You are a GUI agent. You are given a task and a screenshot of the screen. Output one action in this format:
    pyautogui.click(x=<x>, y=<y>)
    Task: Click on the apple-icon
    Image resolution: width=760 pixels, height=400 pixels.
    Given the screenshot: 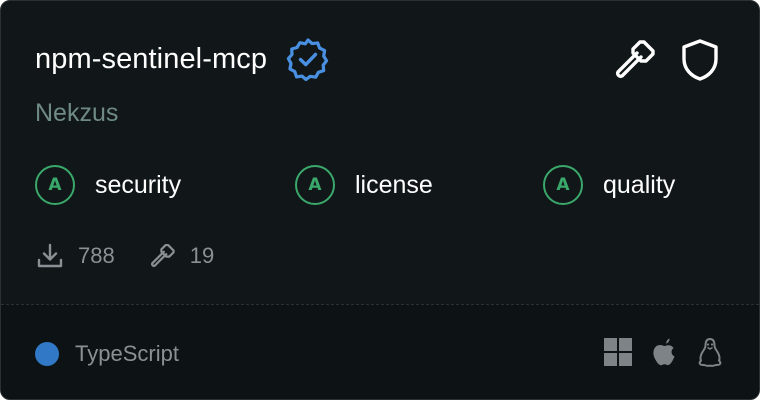 What is the action you would take?
    pyautogui.click(x=664, y=352)
    